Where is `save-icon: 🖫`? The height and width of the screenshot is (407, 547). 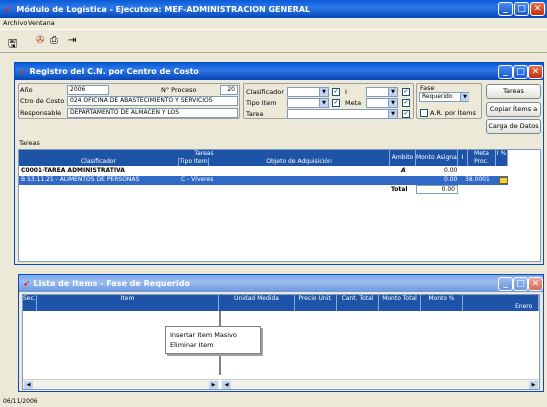 save-icon: 🖫 is located at coordinates (12, 44).